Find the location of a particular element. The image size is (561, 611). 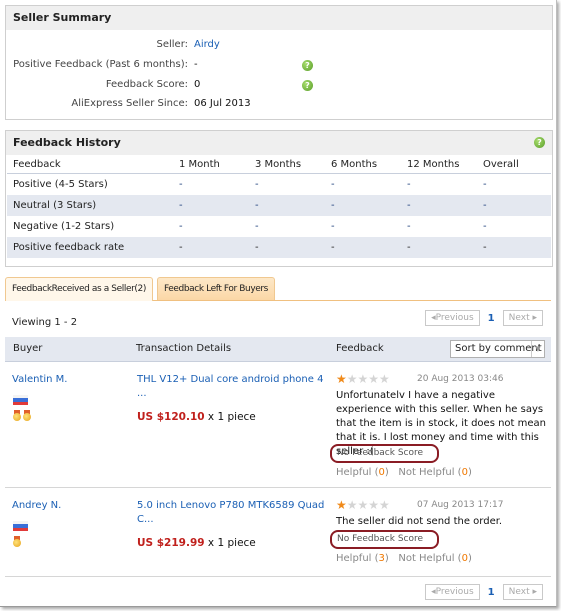

column-header: Overall is located at coordinates (514, 164).